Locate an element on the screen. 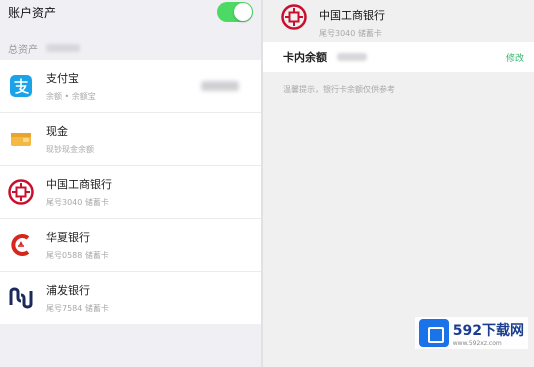  account-item-alipay: 支付宝 余额 • 余额宝 is located at coordinates (130, 86).